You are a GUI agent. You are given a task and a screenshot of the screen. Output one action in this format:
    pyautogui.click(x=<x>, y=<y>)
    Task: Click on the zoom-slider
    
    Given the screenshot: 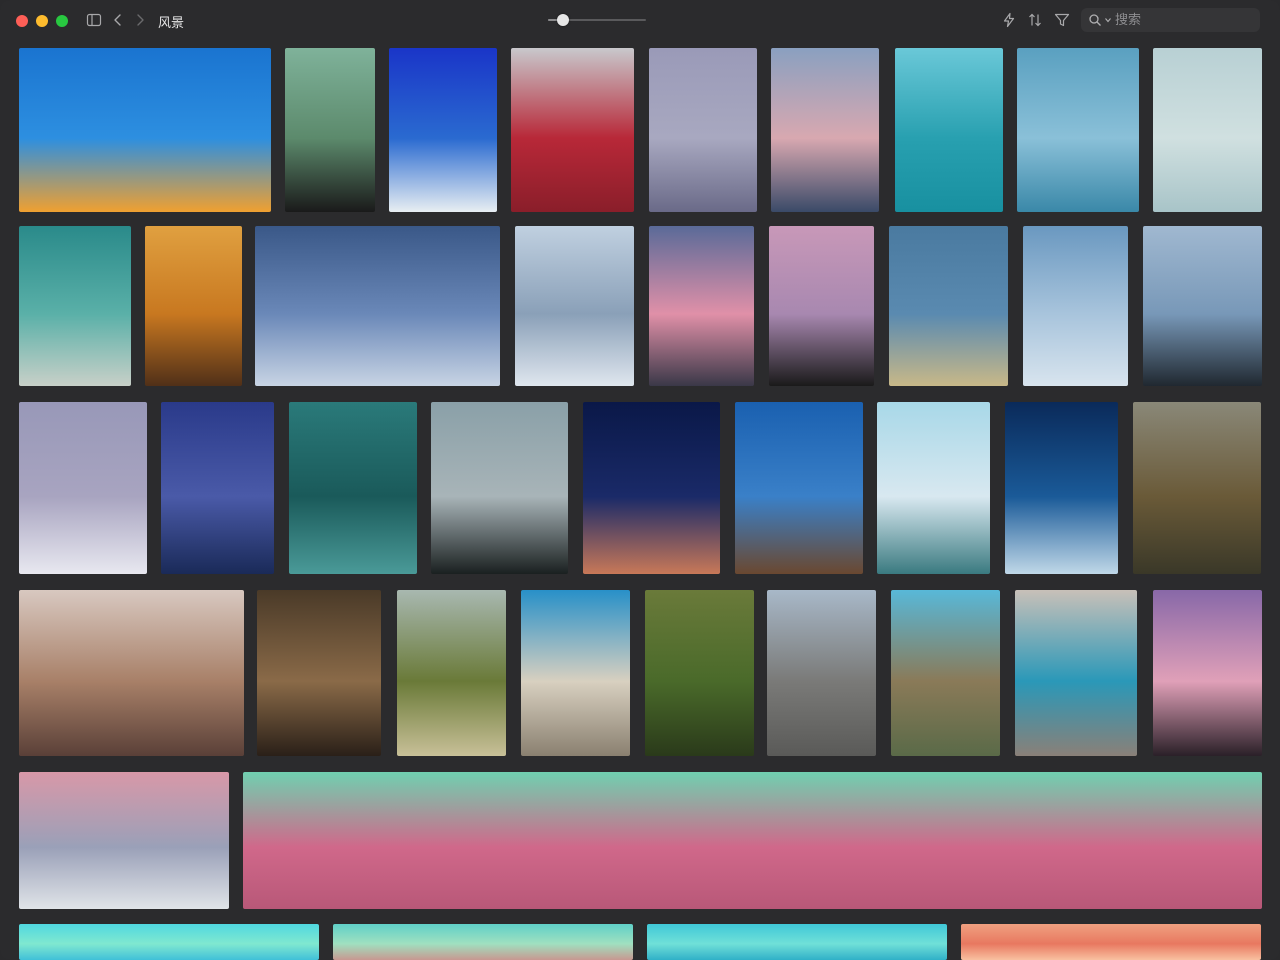 What is the action you would take?
    pyautogui.click(x=597, y=20)
    